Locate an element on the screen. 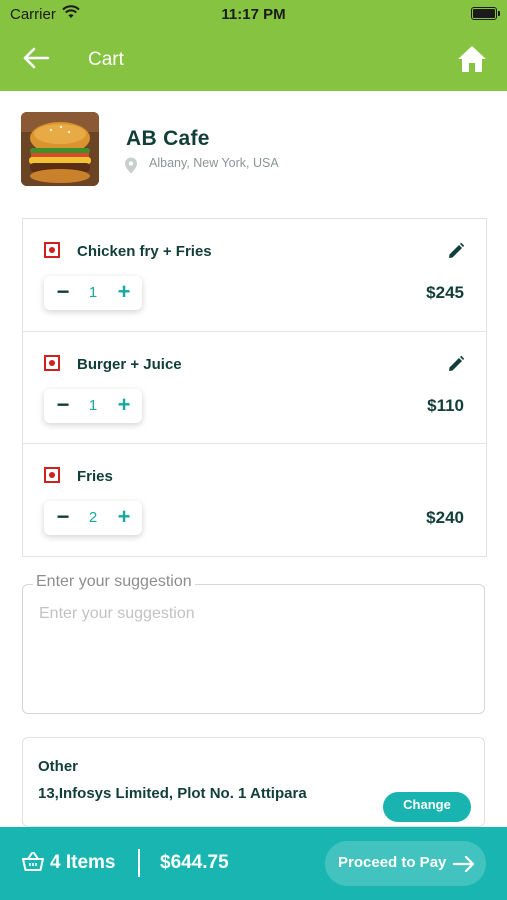  proceed-label: Proceed to Pay is located at coordinates (392, 862).